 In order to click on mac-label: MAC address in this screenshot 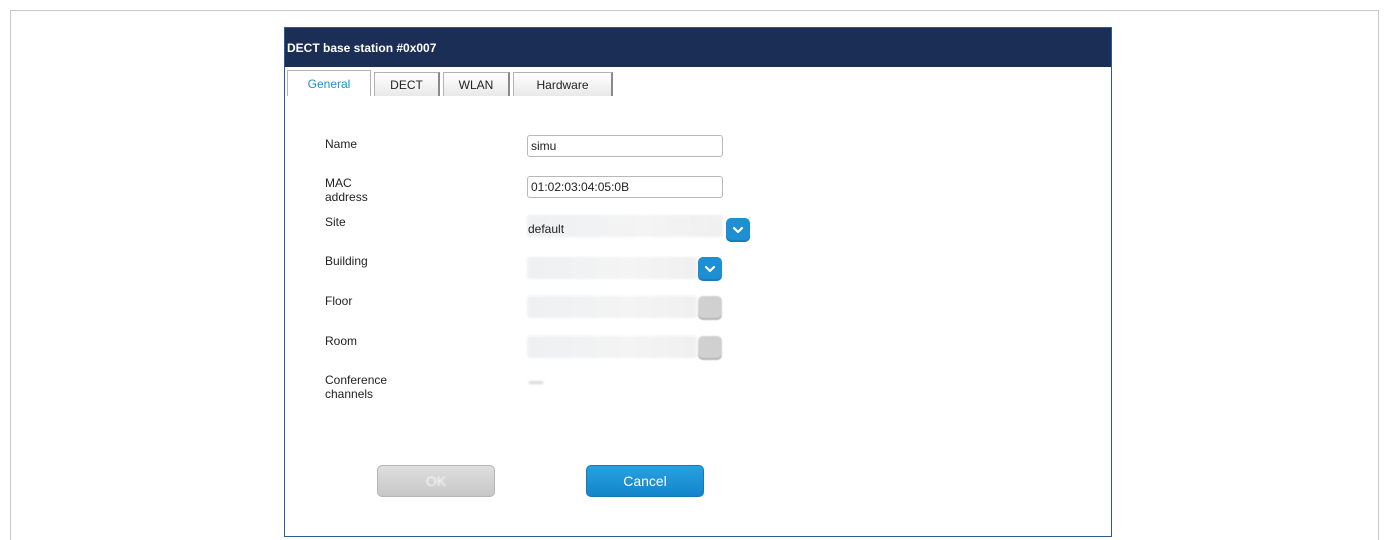, I will do `click(346, 190)`.